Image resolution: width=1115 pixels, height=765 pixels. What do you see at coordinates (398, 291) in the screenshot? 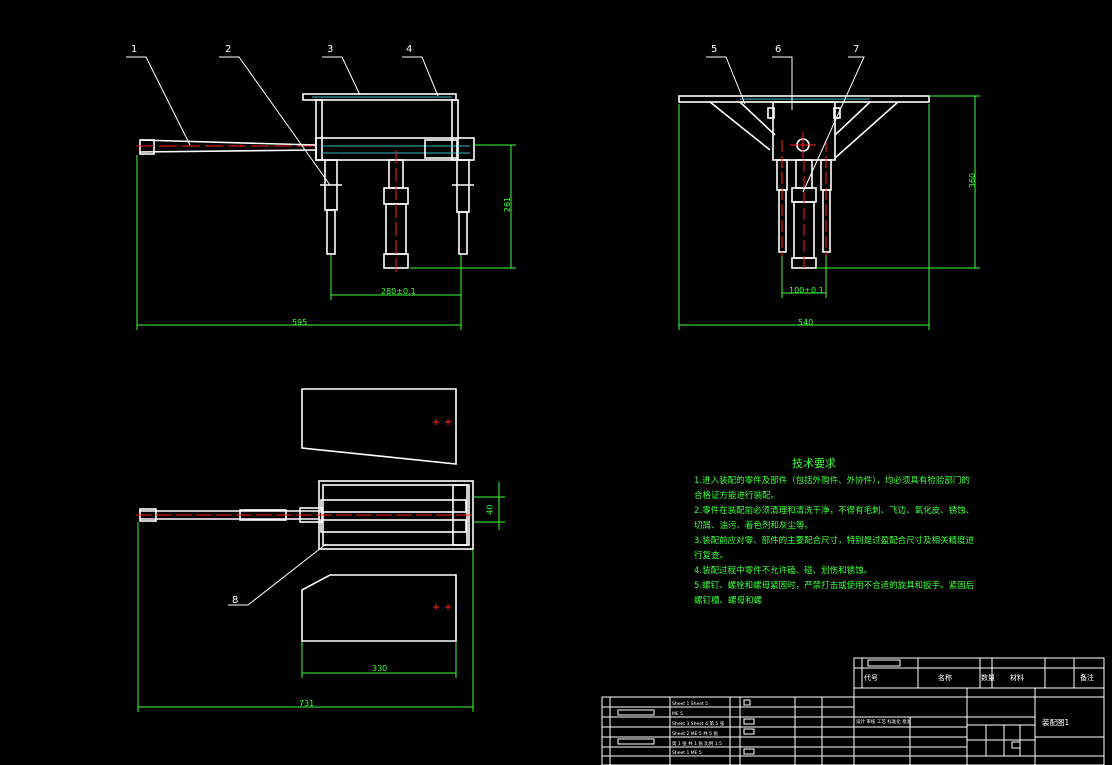
I see `dim-front-spacing: 280±0.1` at bounding box center [398, 291].